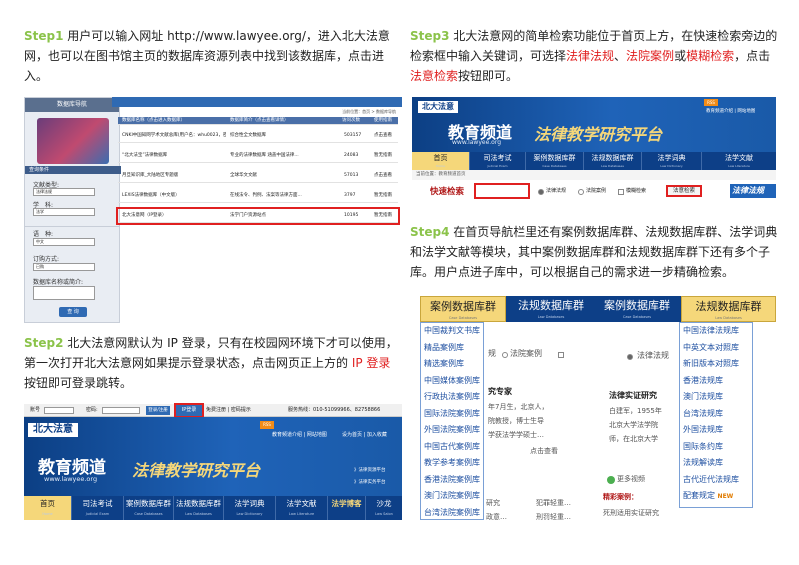  I want to click on case-db-item: 香港法院案例库, so click(452, 480).